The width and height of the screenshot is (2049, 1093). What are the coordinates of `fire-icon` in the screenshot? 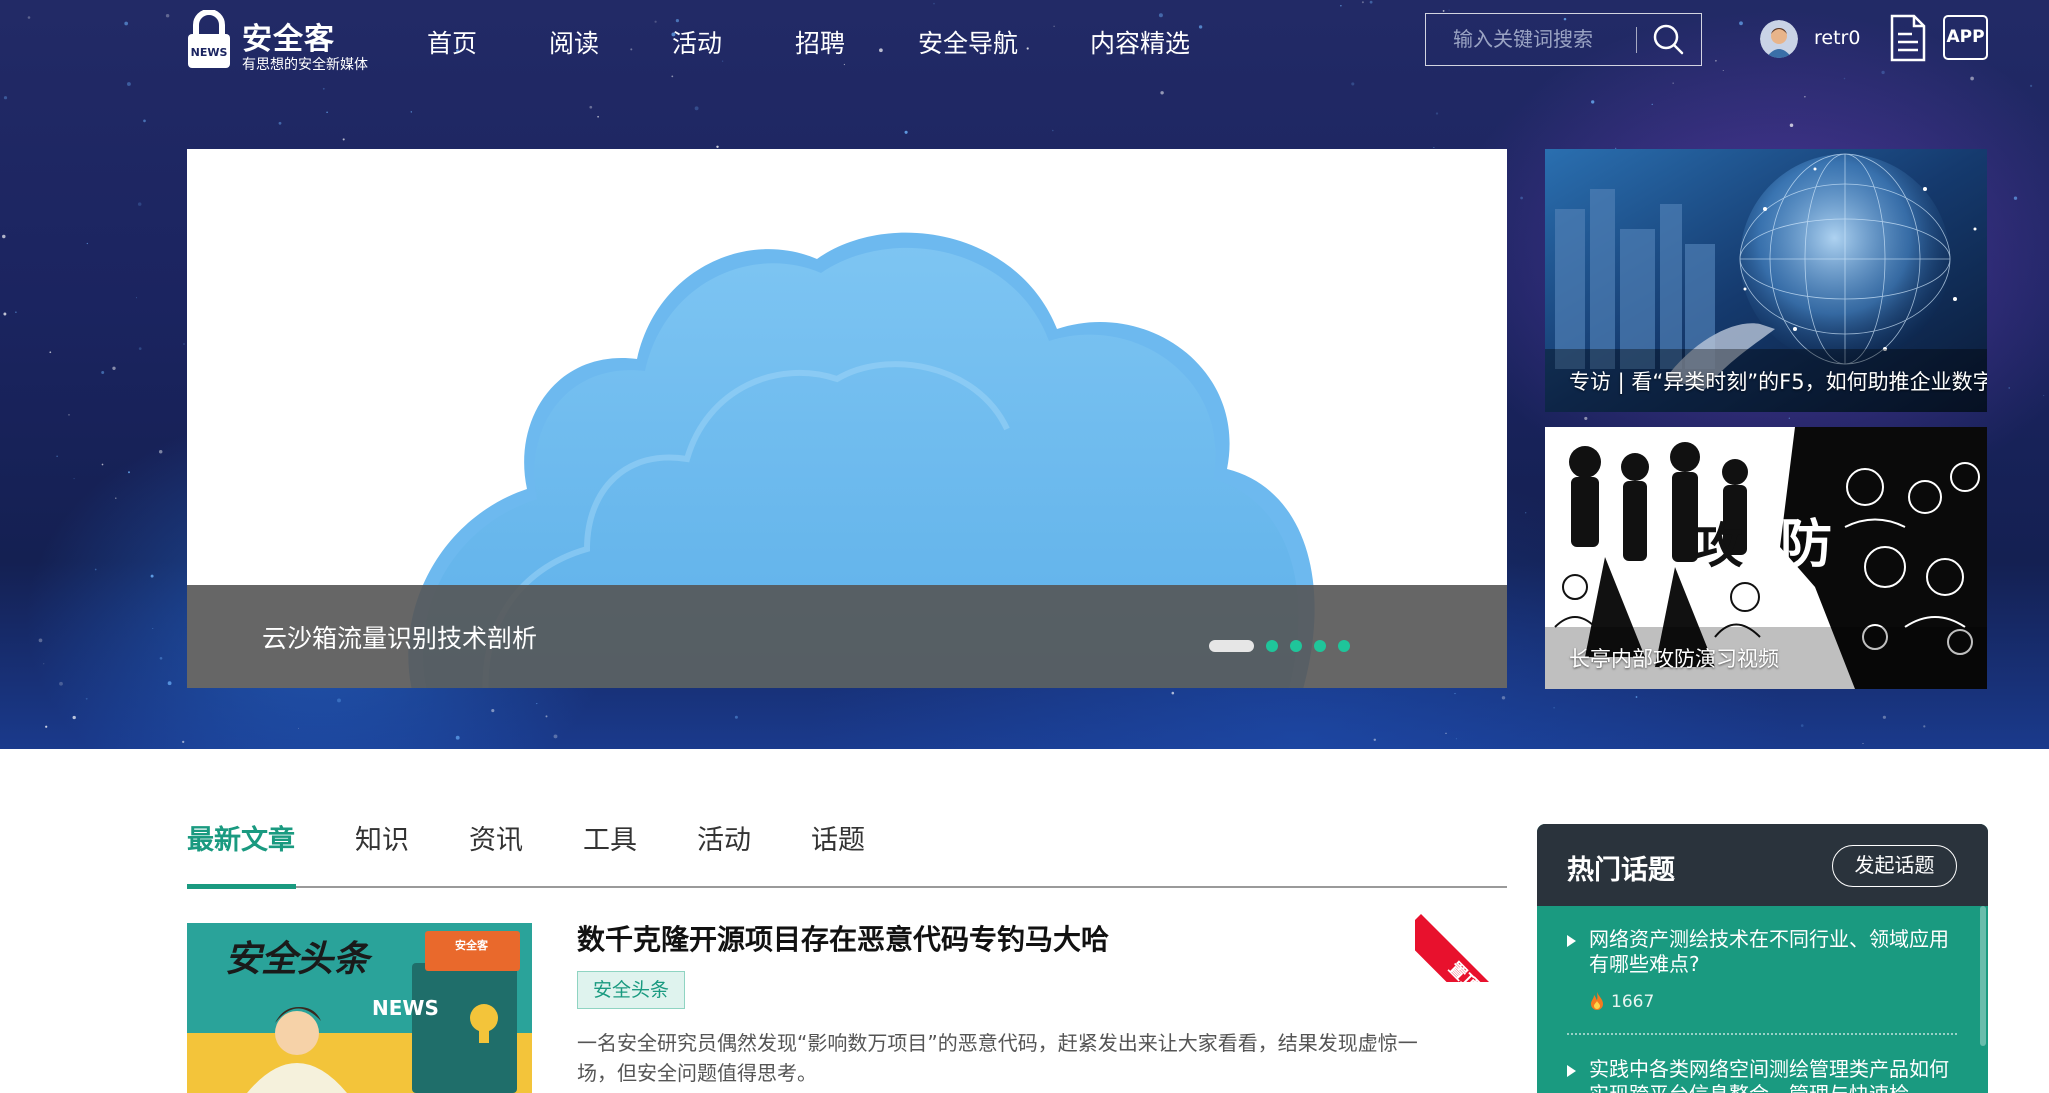 It's located at (1597, 1001).